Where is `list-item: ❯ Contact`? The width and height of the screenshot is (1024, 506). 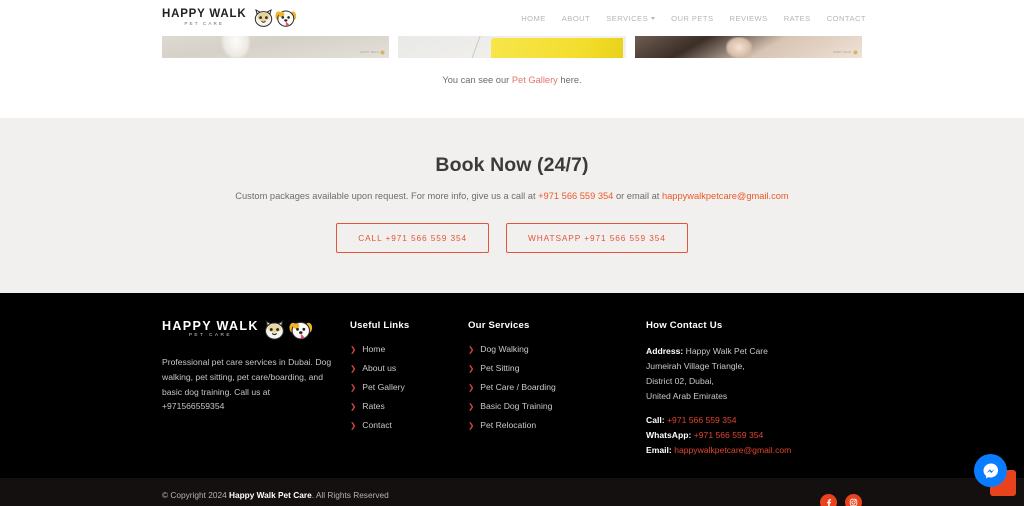
list-item: ❯ Contact is located at coordinates (409, 425).